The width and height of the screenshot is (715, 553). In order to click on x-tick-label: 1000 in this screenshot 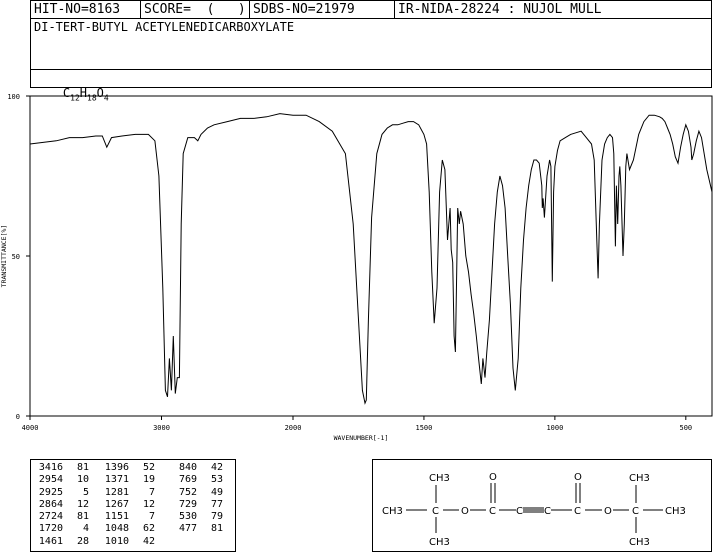, I will do `click(554, 428)`.